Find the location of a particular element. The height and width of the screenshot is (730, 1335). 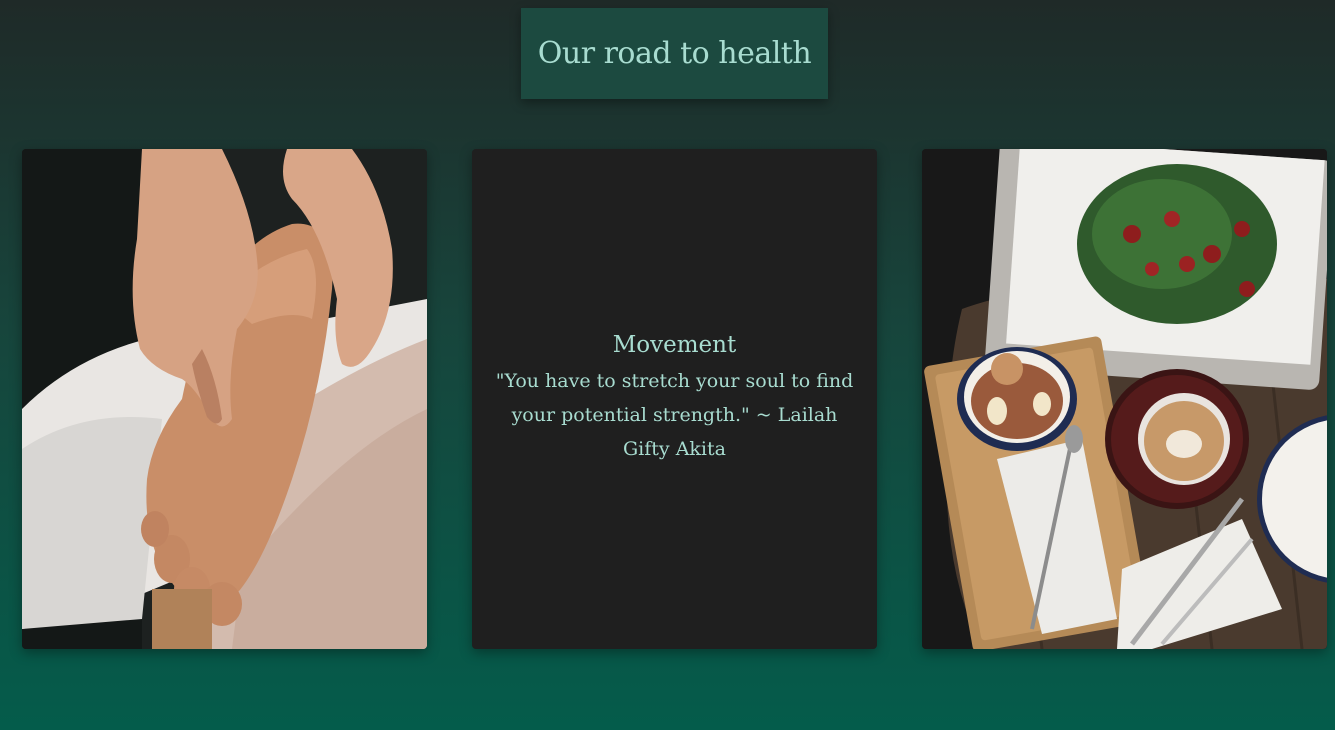

page-title: Our road to health is located at coordinates (674, 53).